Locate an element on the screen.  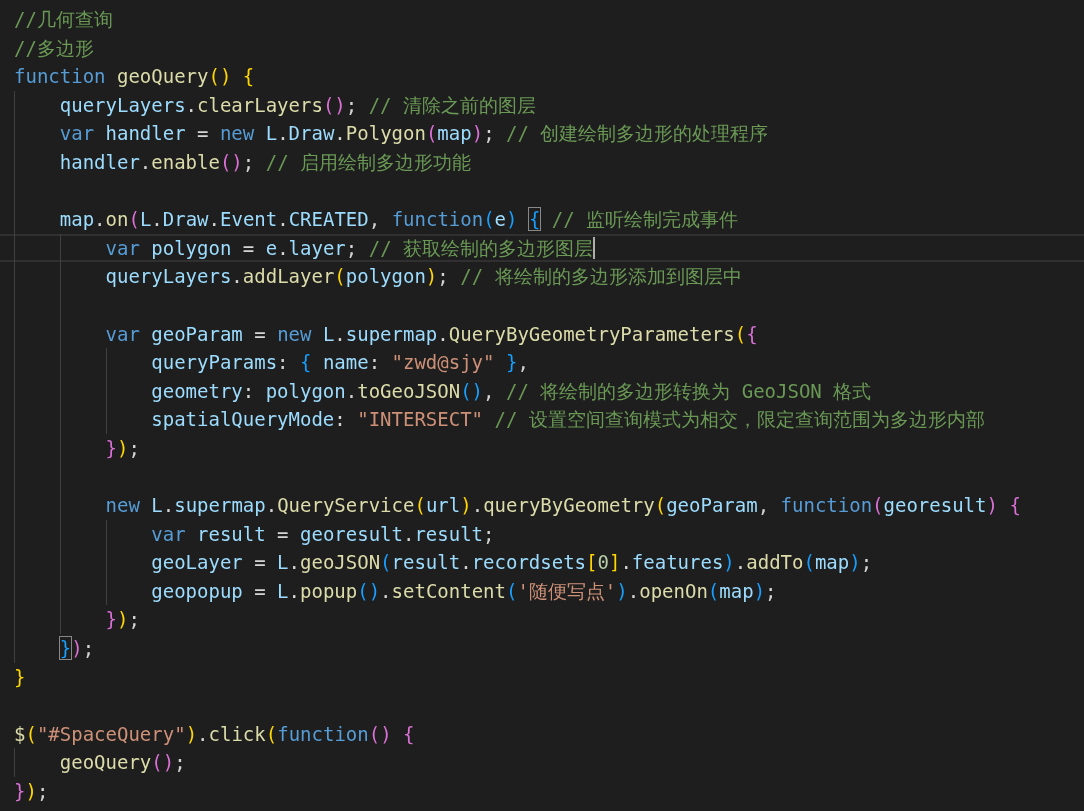
code-line: //多边形 is located at coordinates (54, 48).